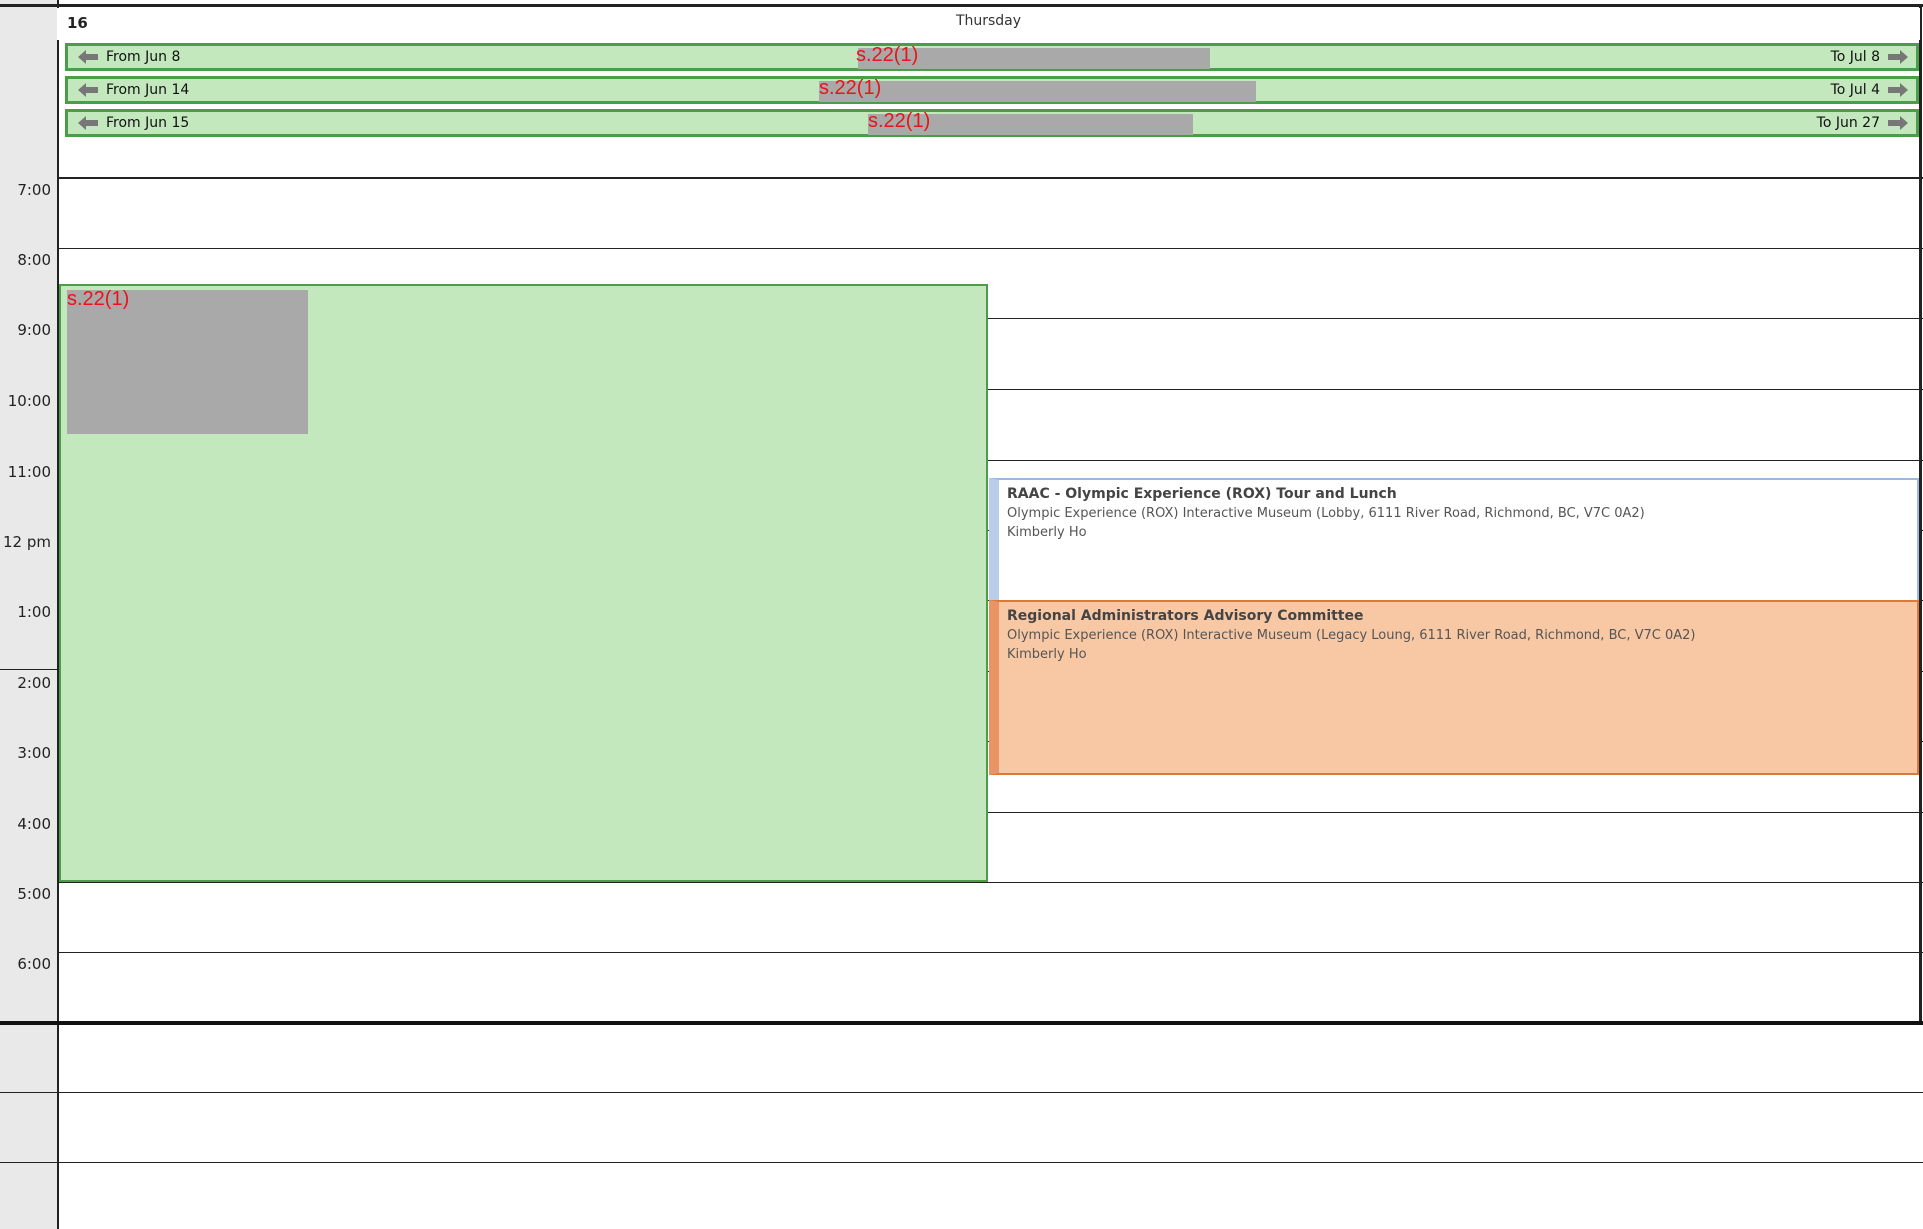 This screenshot has height=1229, width=1923. What do you see at coordinates (34, 612) in the screenshot?
I see `time-label: 1:00` at bounding box center [34, 612].